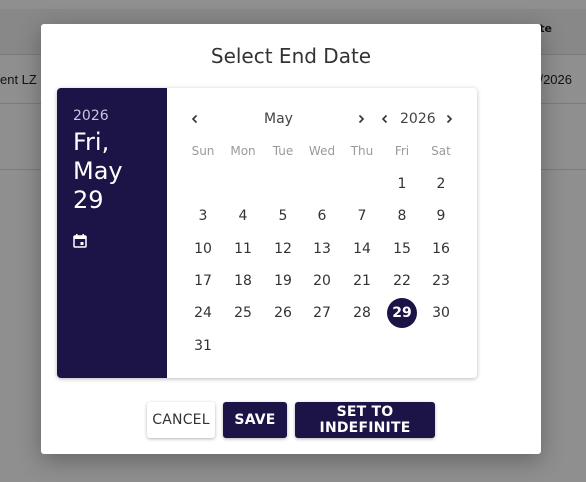 The image size is (586, 482). I want to click on current-year-label: 2026, so click(418, 119).